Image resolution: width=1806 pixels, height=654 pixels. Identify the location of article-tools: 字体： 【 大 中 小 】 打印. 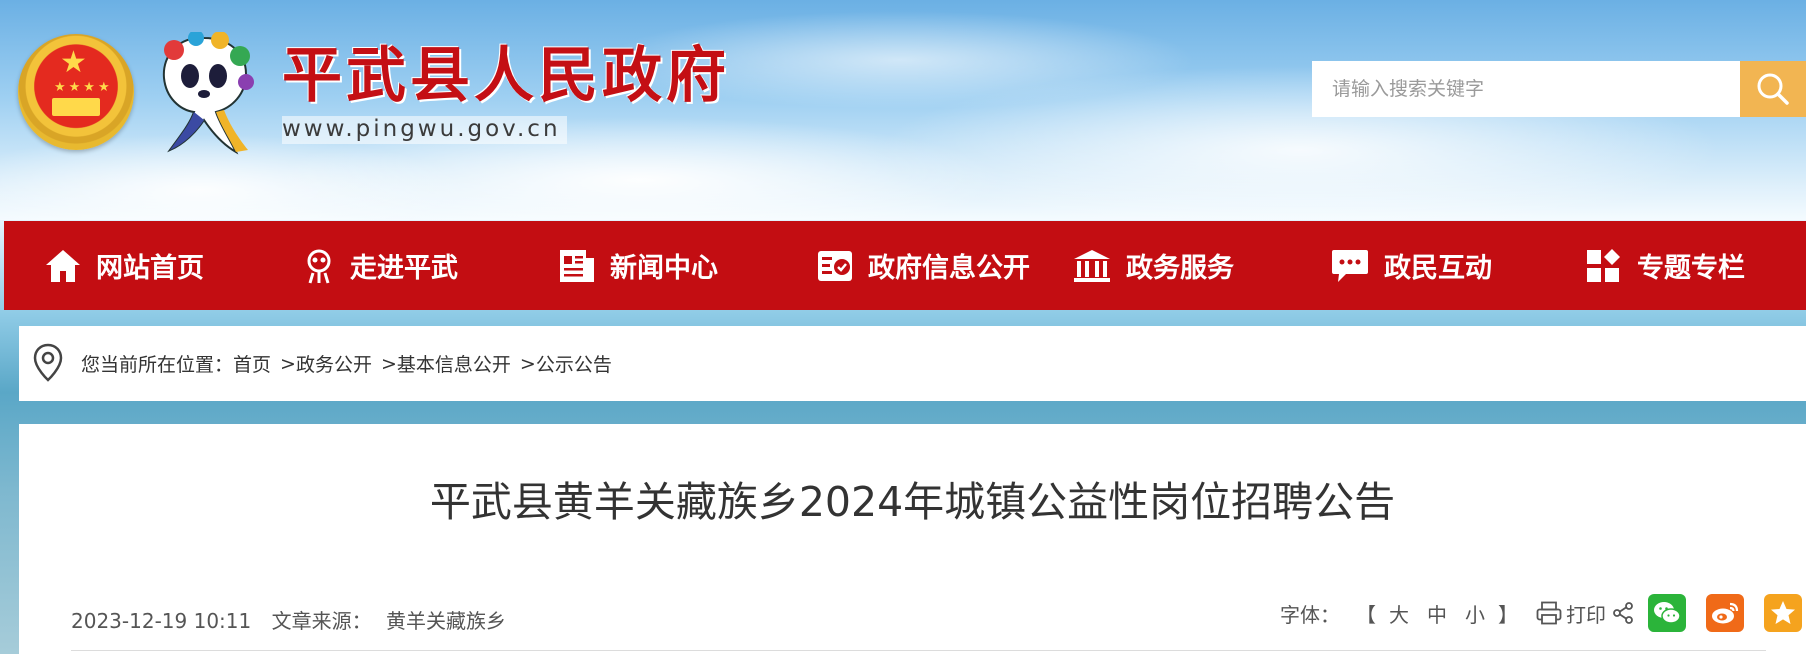
(1541, 613).